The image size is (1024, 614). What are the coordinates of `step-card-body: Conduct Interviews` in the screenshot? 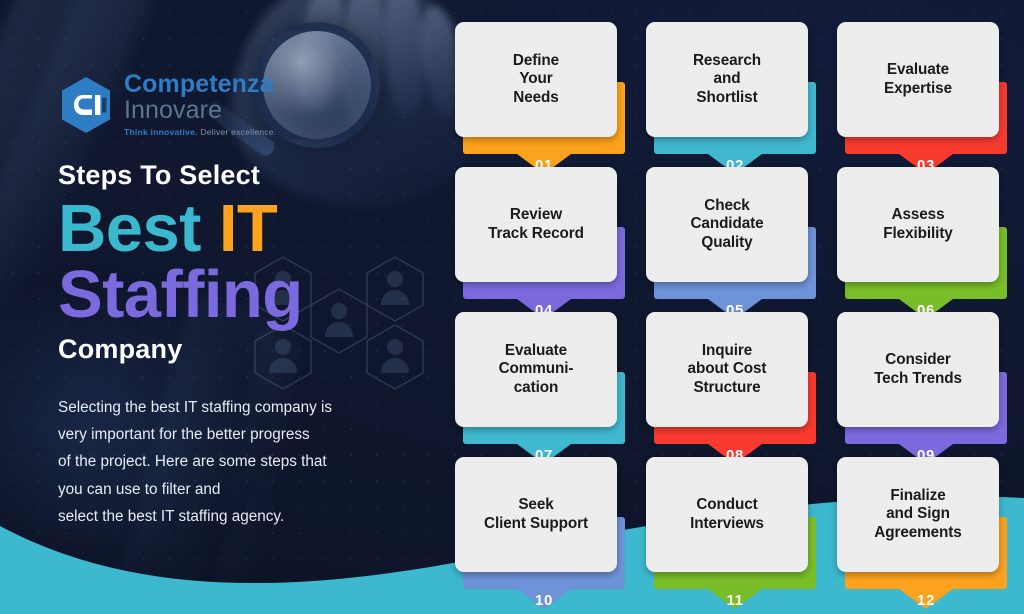 It's located at (727, 514).